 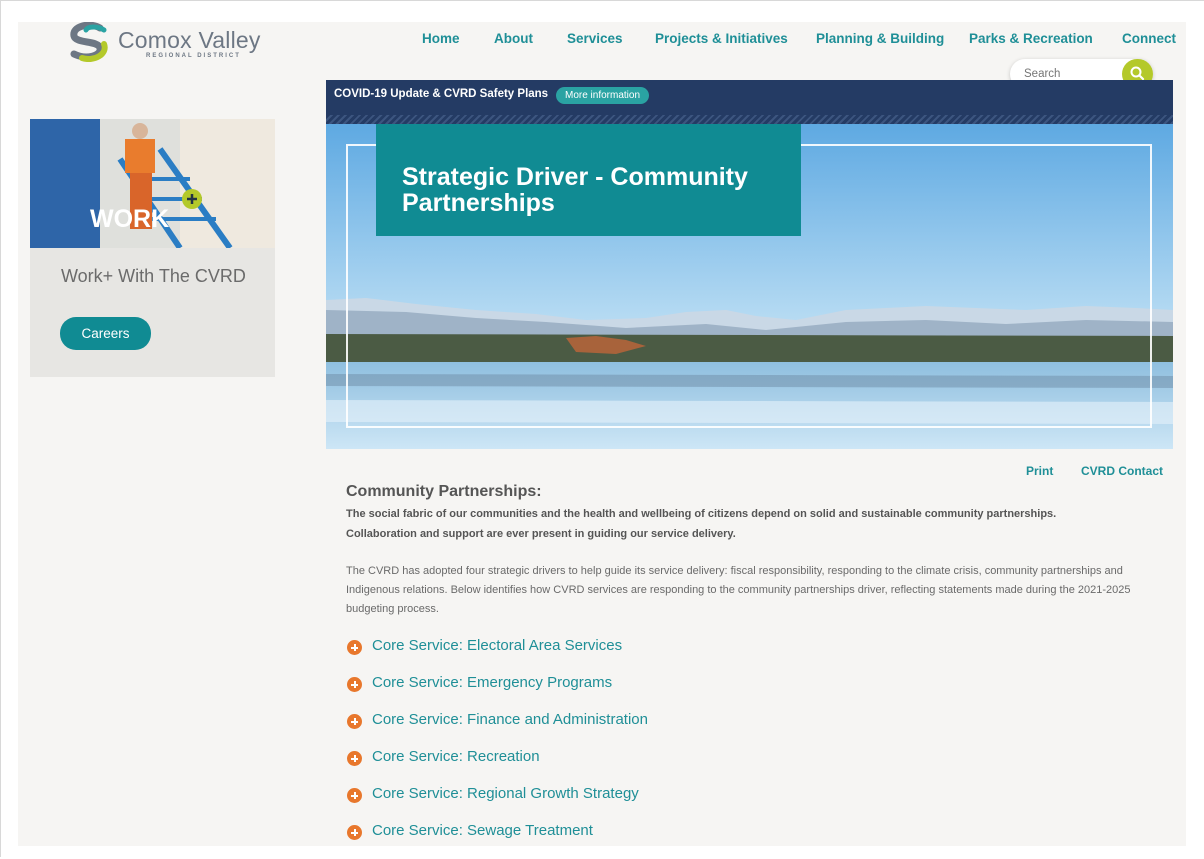 What do you see at coordinates (105, 333) in the screenshot?
I see `careers-button: Careers` at bounding box center [105, 333].